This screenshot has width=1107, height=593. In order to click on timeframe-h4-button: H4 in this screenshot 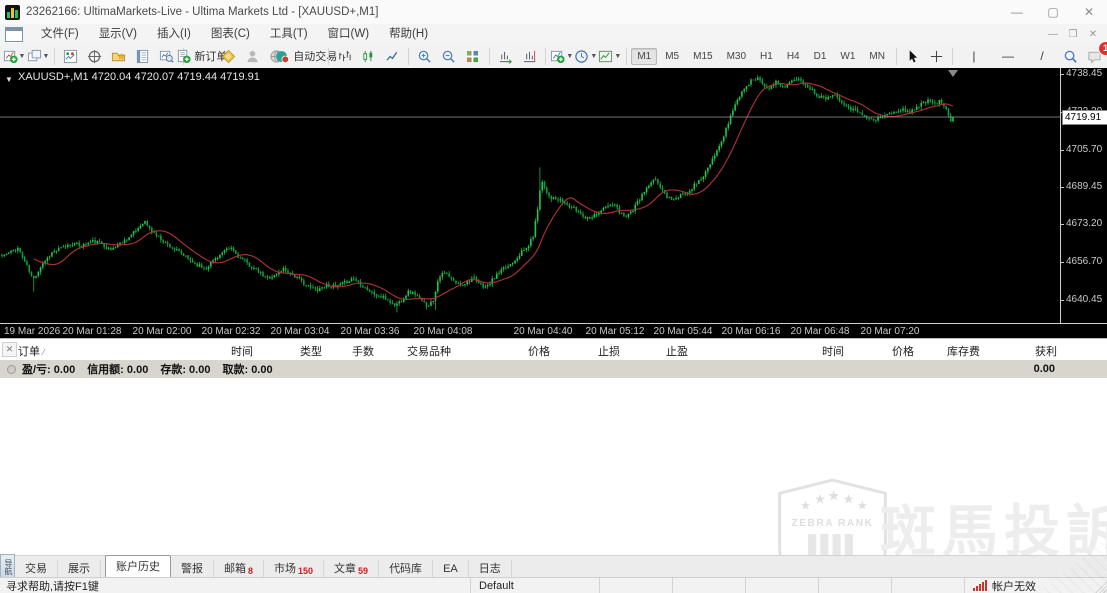, I will do `click(793, 56)`.